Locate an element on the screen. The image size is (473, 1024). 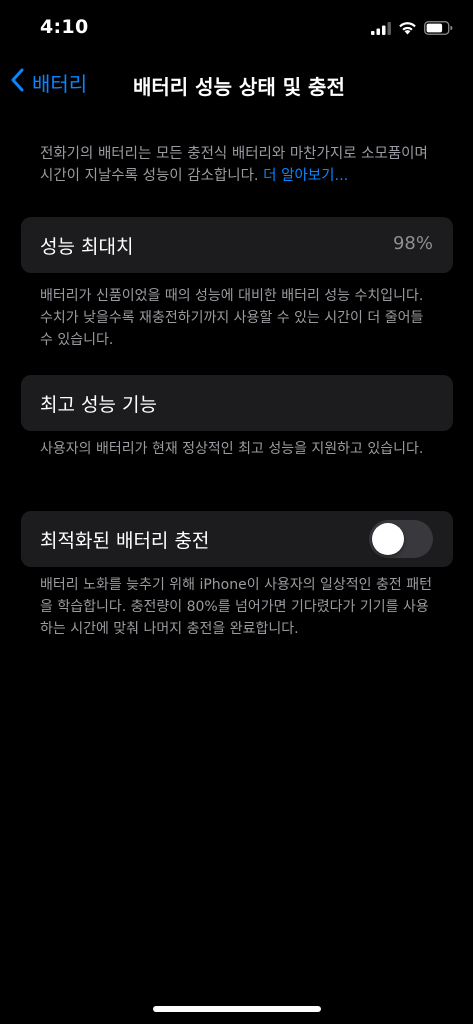
page-title: 배터리 성능 상태 및 충전 is located at coordinates (239, 87).